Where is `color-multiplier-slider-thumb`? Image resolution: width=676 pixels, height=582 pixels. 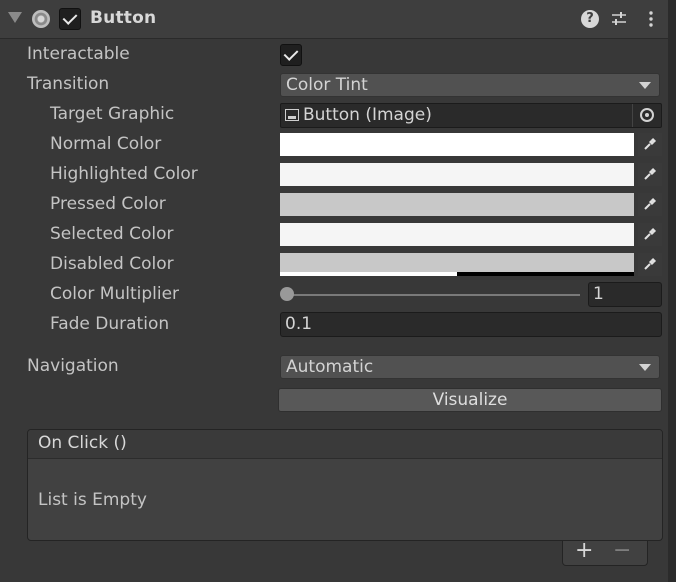
color-multiplier-slider-thumb is located at coordinates (287, 294).